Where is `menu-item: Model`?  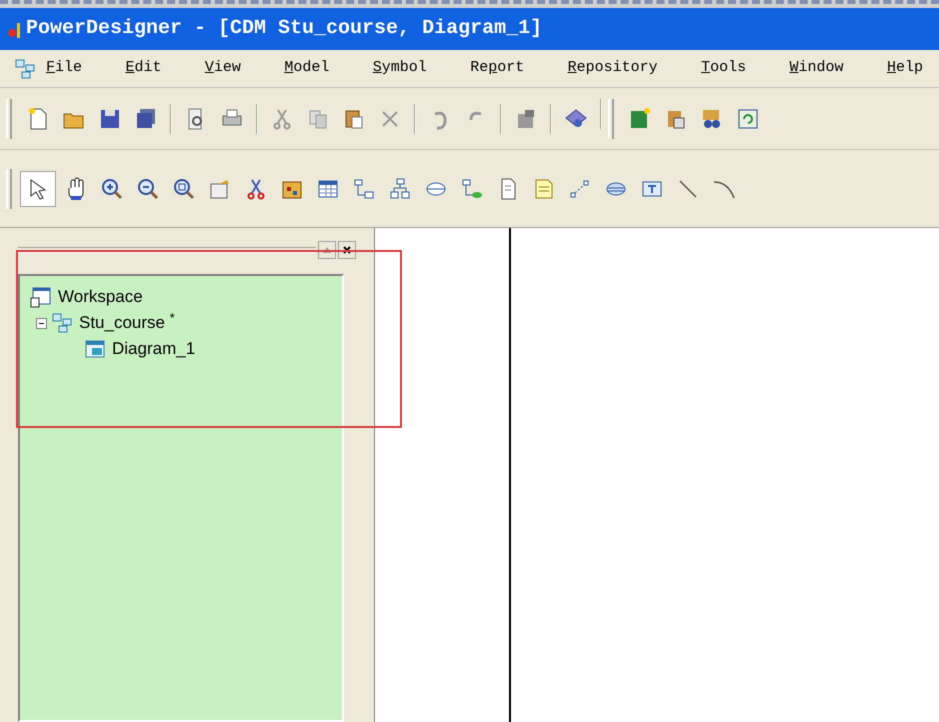
menu-item: Model is located at coordinates (307, 68).